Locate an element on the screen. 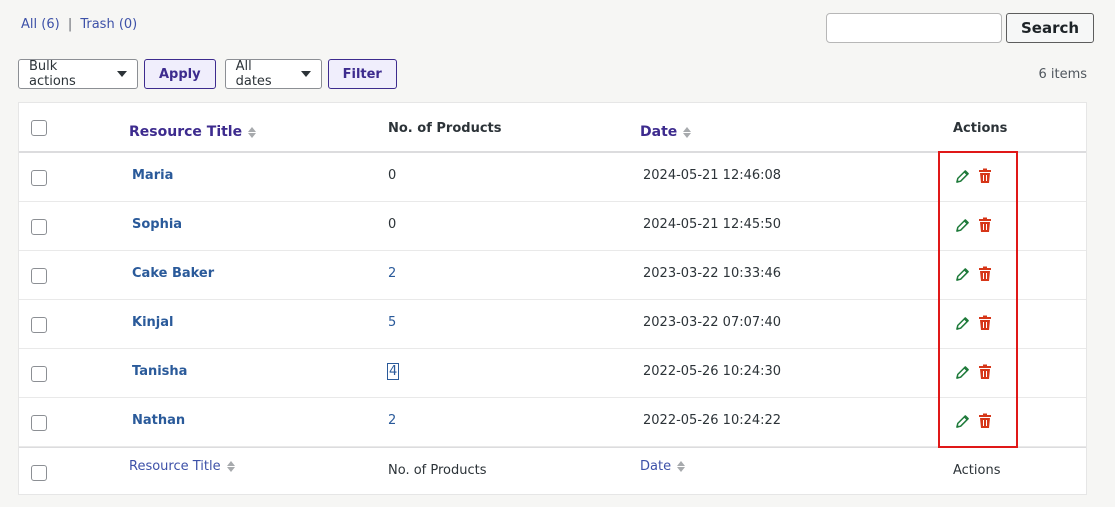 Image resolution: width=1115 pixels, height=507 pixels. view-filters: All (6) | Trash (0) is located at coordinates (79, 24).